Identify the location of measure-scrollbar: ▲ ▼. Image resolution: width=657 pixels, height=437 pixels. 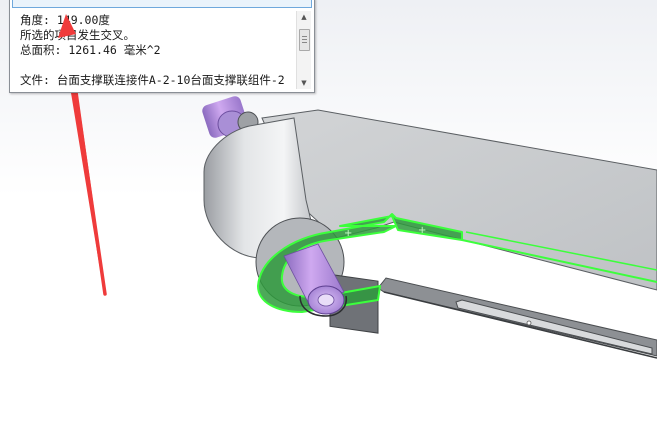
(303, 50).